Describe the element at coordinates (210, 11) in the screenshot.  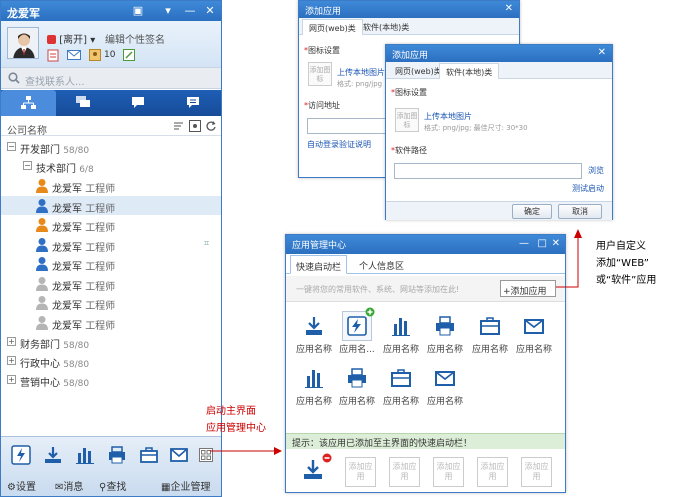
I see `close-button: ✕` at that location.